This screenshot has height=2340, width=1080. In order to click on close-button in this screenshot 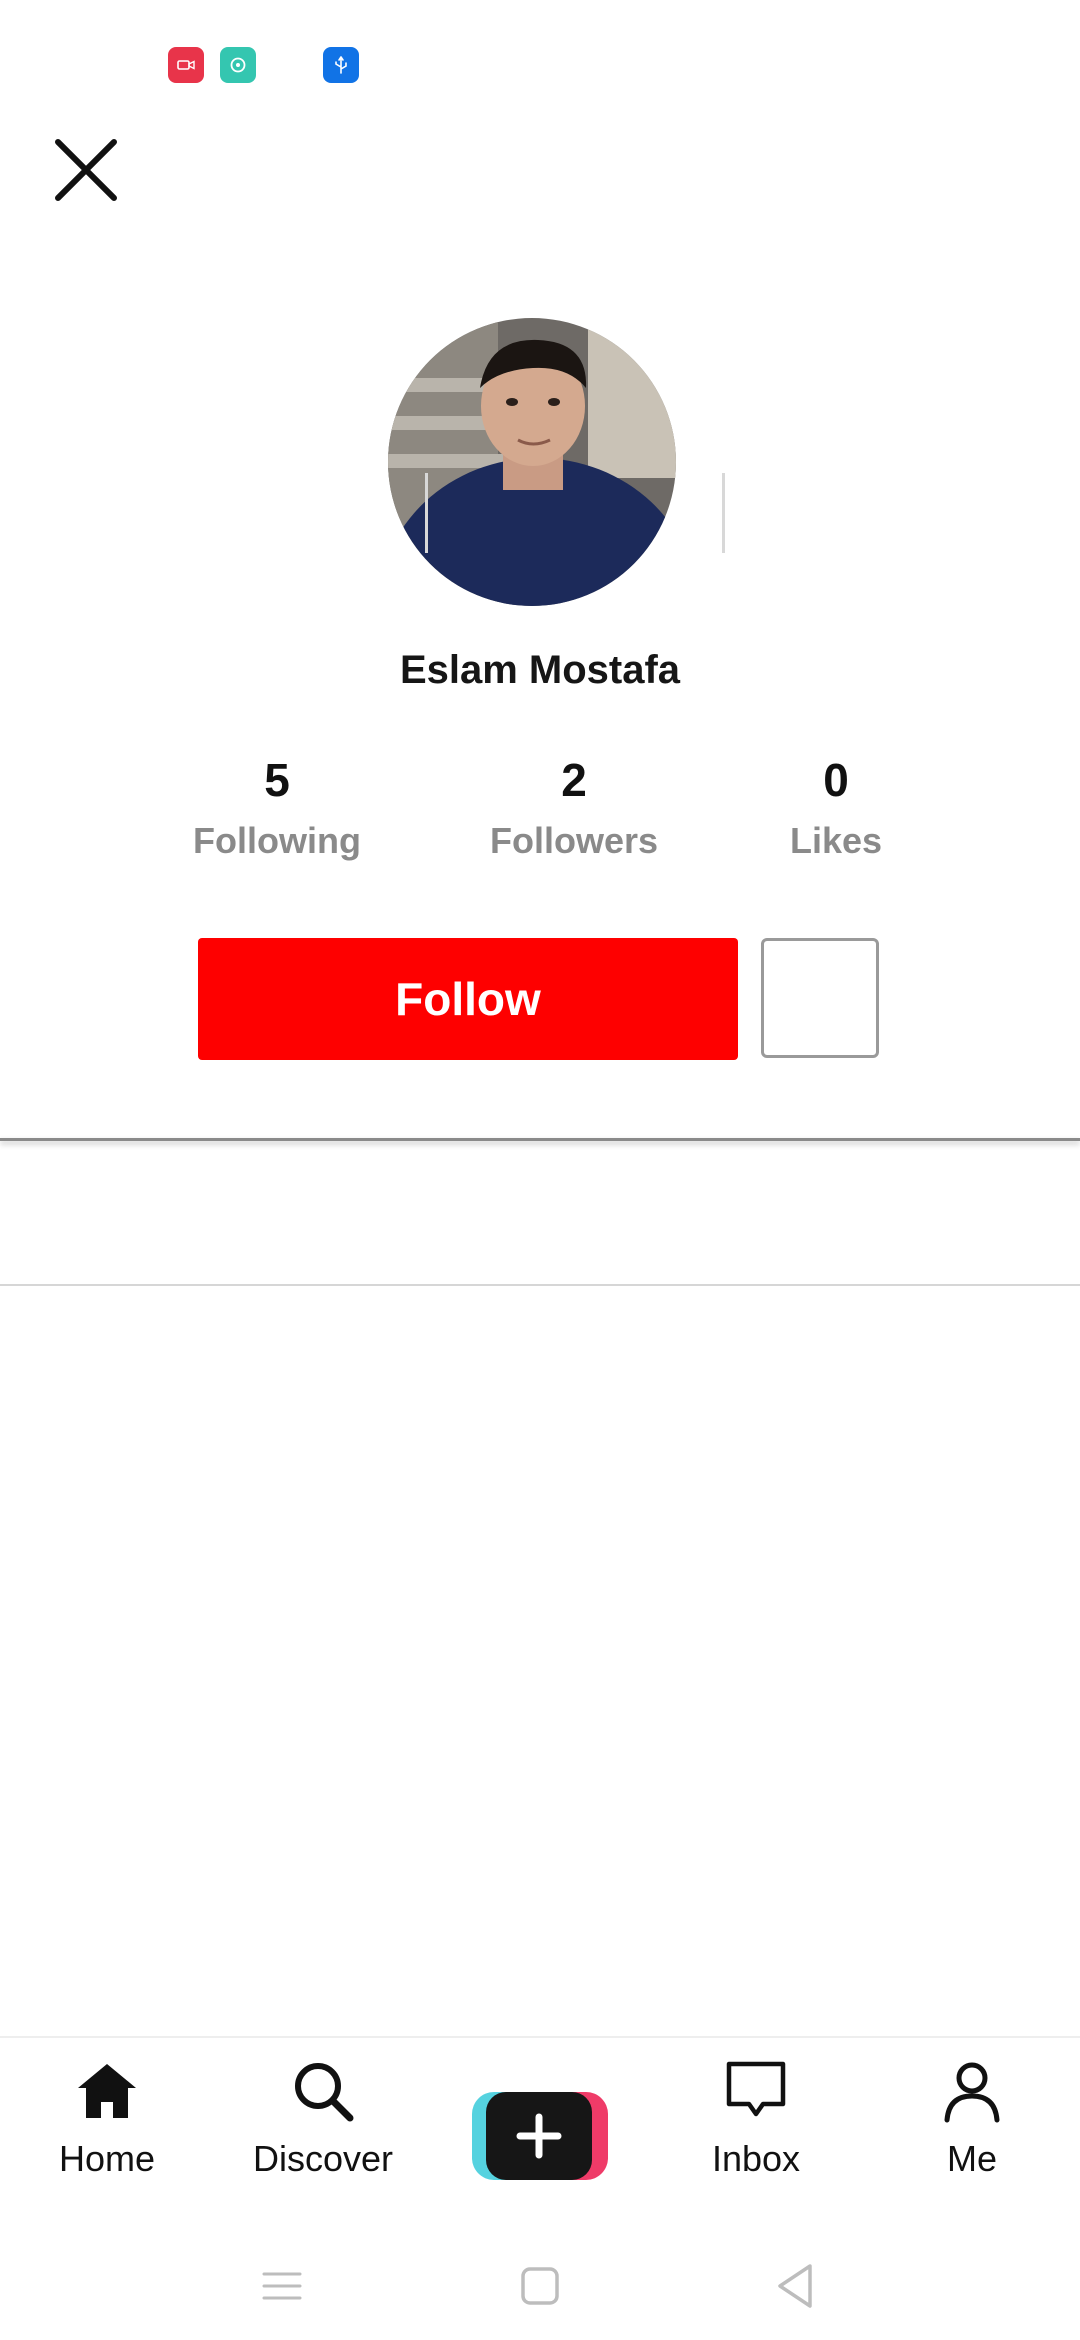, I will do `click(86, 170)`.